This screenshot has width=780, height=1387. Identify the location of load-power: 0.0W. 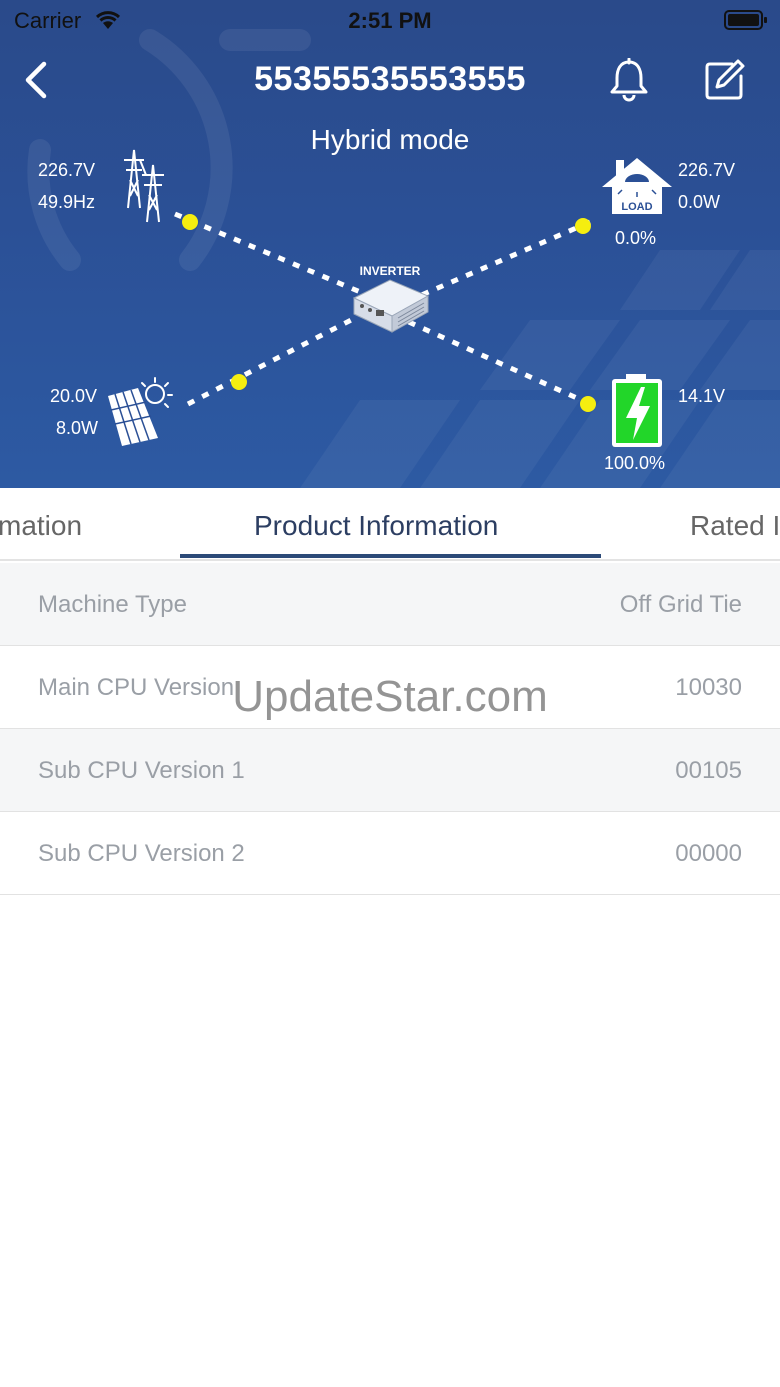
(699, 202).